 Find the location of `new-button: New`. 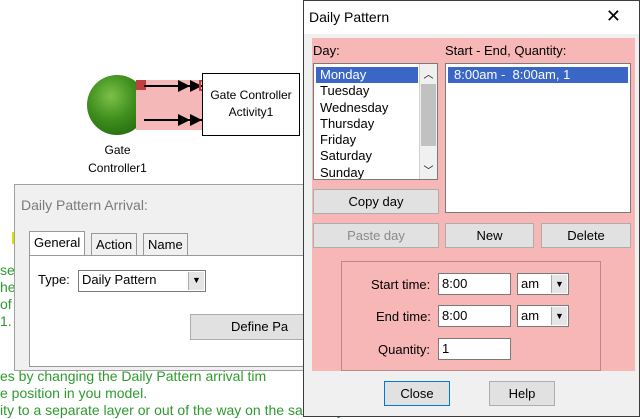

new-button: New is located at coordinates (489, 235).